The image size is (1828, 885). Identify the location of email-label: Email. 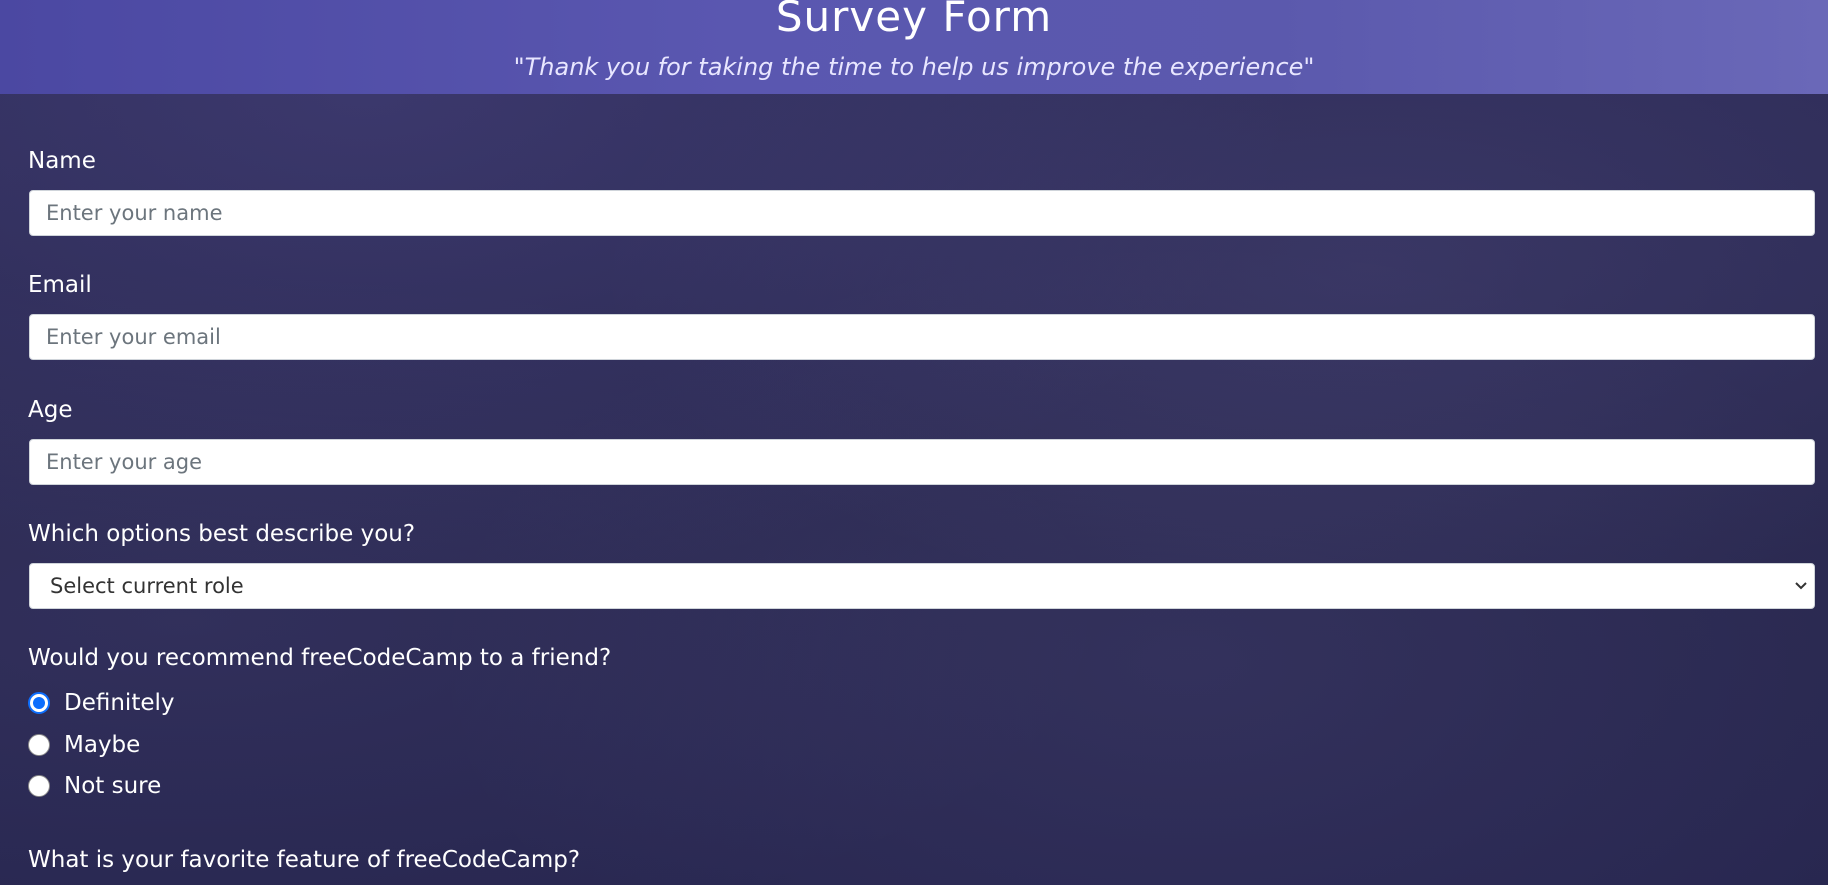
(60, 285).